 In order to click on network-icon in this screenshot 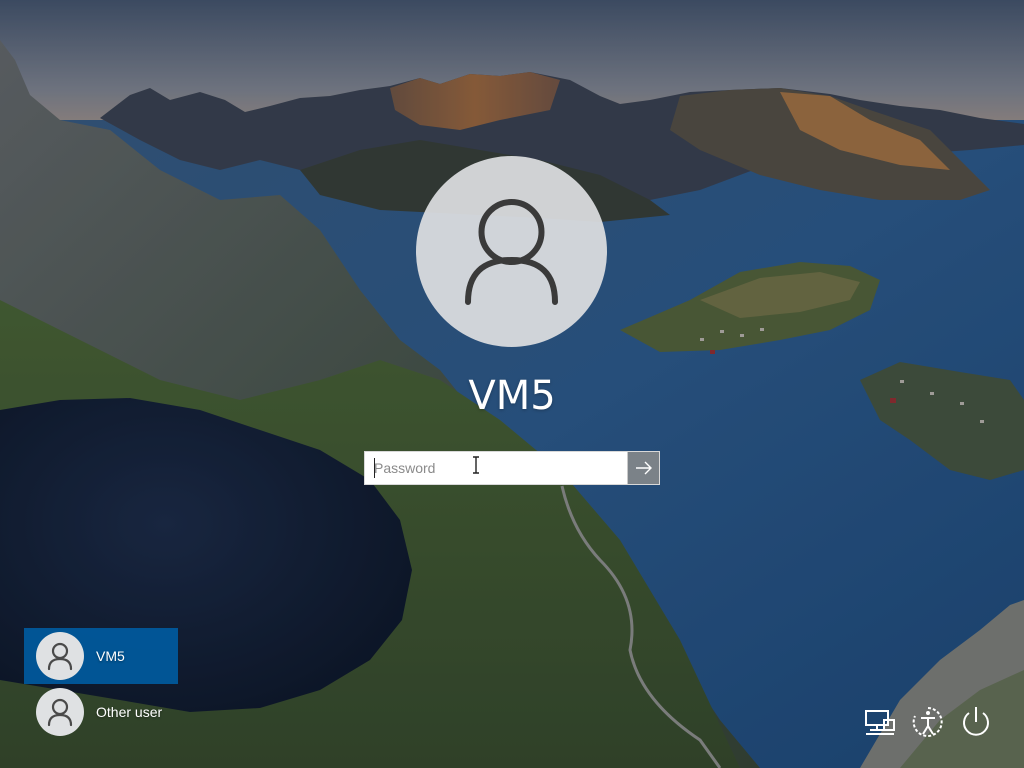, I will do `click(880, 722)`.